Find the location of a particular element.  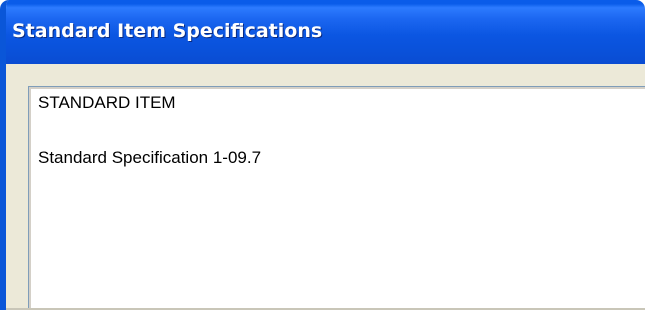

item-type-text: STANDARD ITEM is located at coordinates (107, 102).